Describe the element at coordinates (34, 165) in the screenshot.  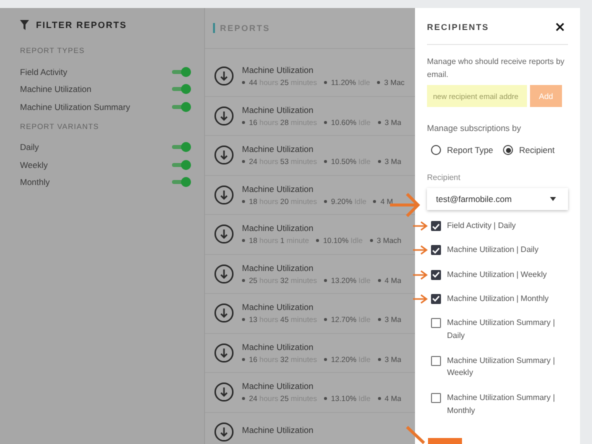
I see `filter-label: Weekly` at that location.